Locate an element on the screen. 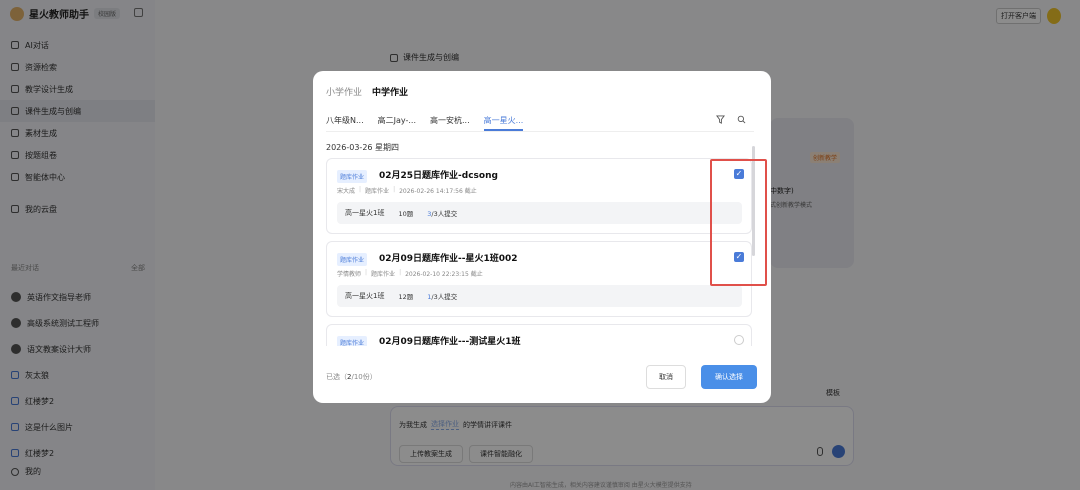 This screenshot has height=490, width=1080. selected-prefix: 已选（ is located at coordinates (336, 377).